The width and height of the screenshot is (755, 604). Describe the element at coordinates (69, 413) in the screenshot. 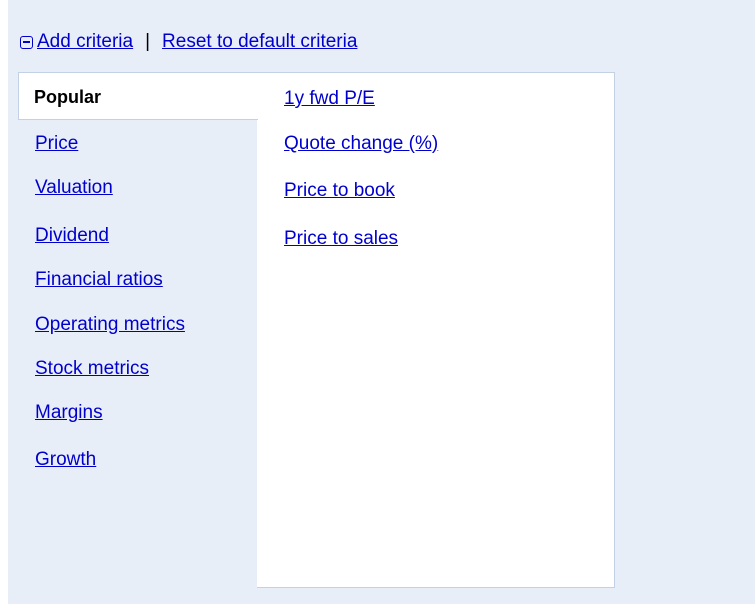

I see `category-margins: Margins` at that location.